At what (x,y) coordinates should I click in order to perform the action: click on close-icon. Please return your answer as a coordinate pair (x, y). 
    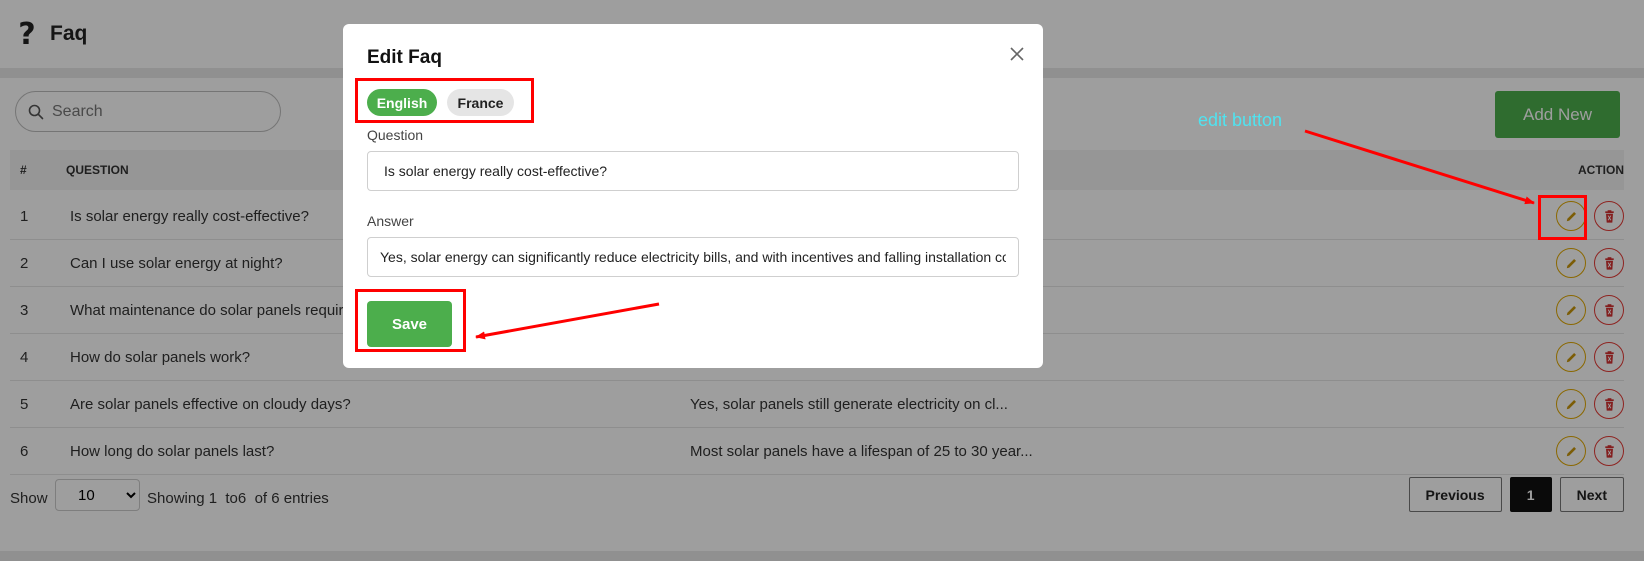
    Looking at the image, I should click on (1017, 54).